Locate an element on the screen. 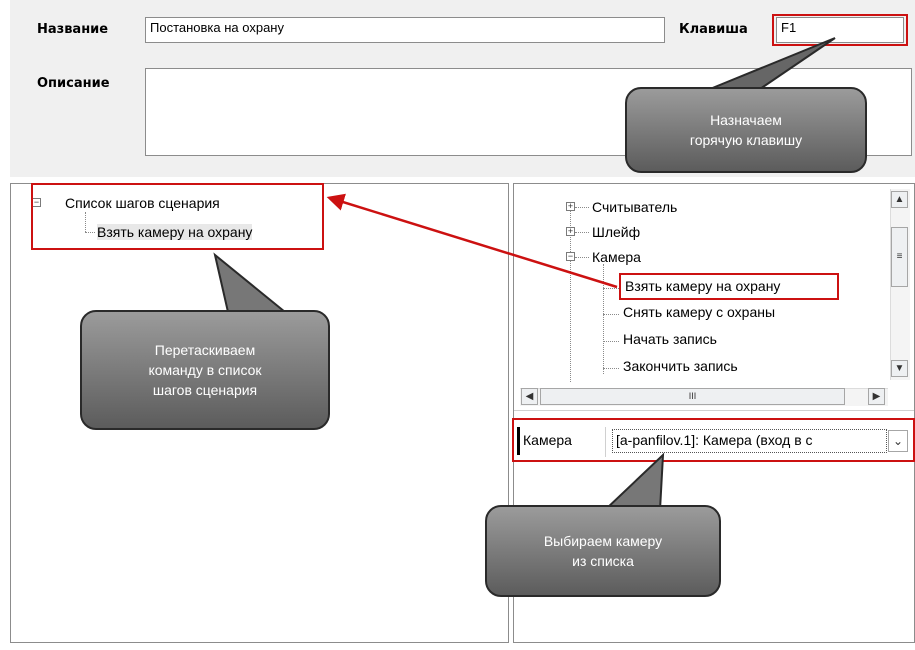  steps-tree-item: Взять камеру на охрану is located at coordinates (175, 232).